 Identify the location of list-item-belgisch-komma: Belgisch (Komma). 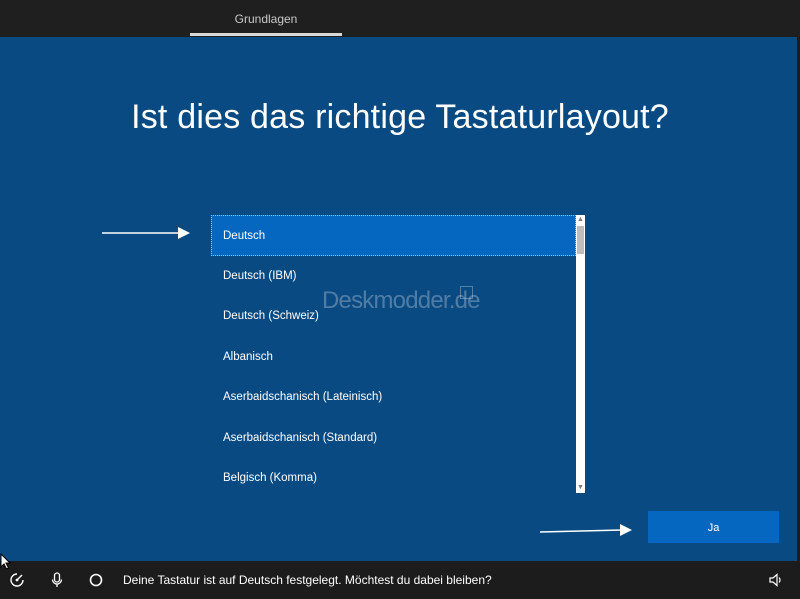
(393, 475).